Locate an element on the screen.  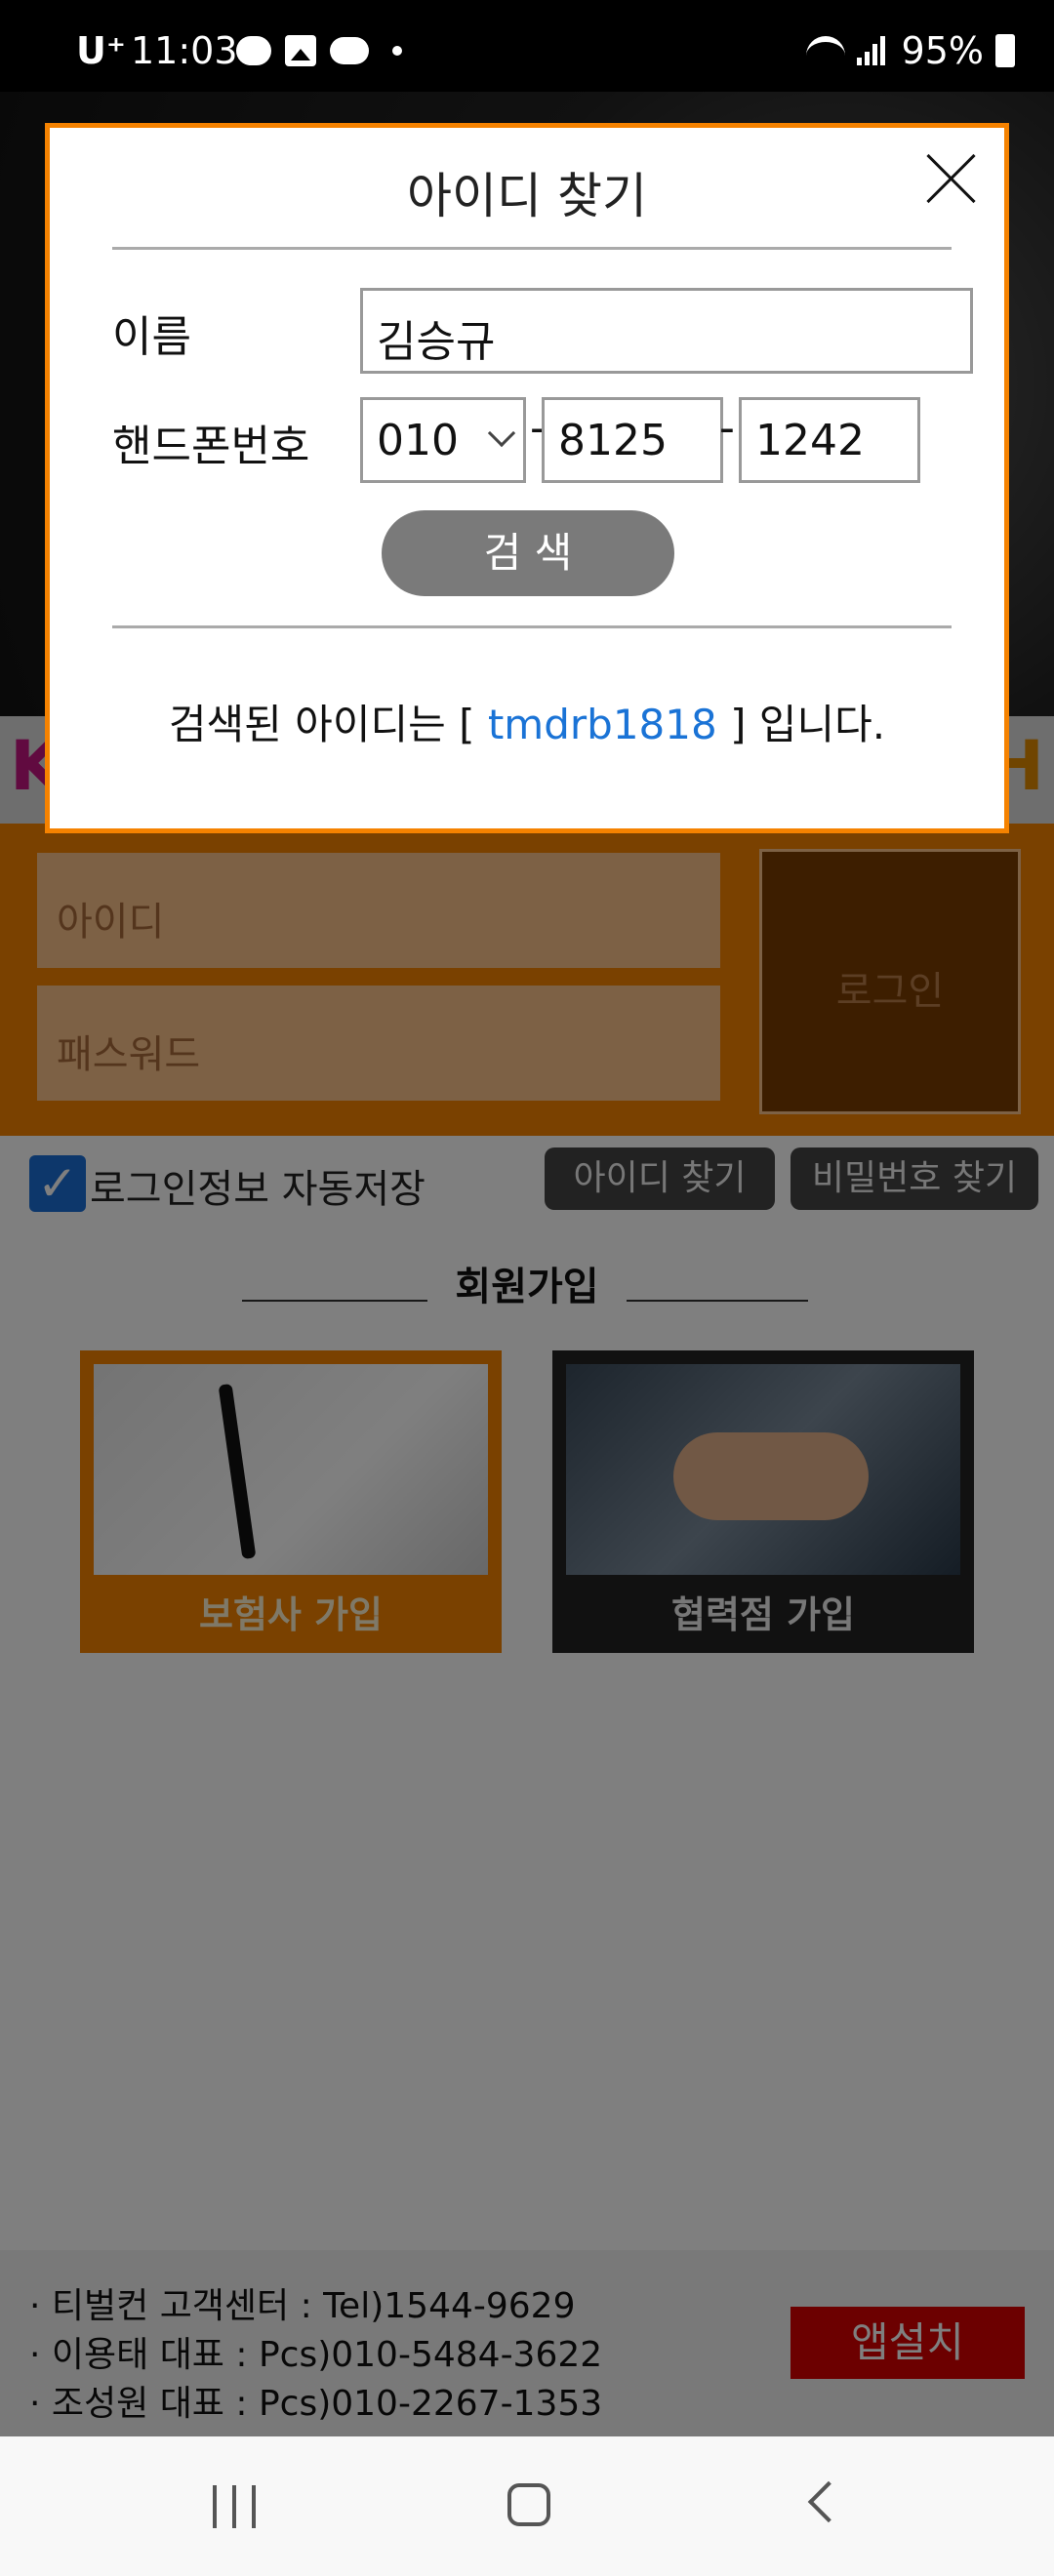
result-suffix: ] 입니다. is located at coordinates (808, 724).